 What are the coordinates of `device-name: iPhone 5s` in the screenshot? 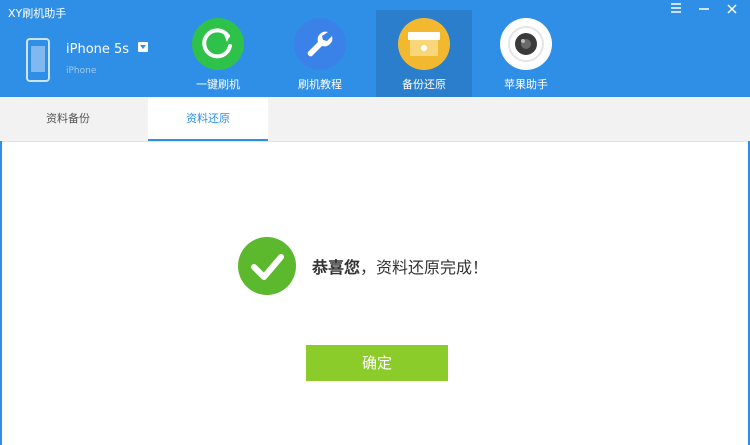 It's located at (98, 49).